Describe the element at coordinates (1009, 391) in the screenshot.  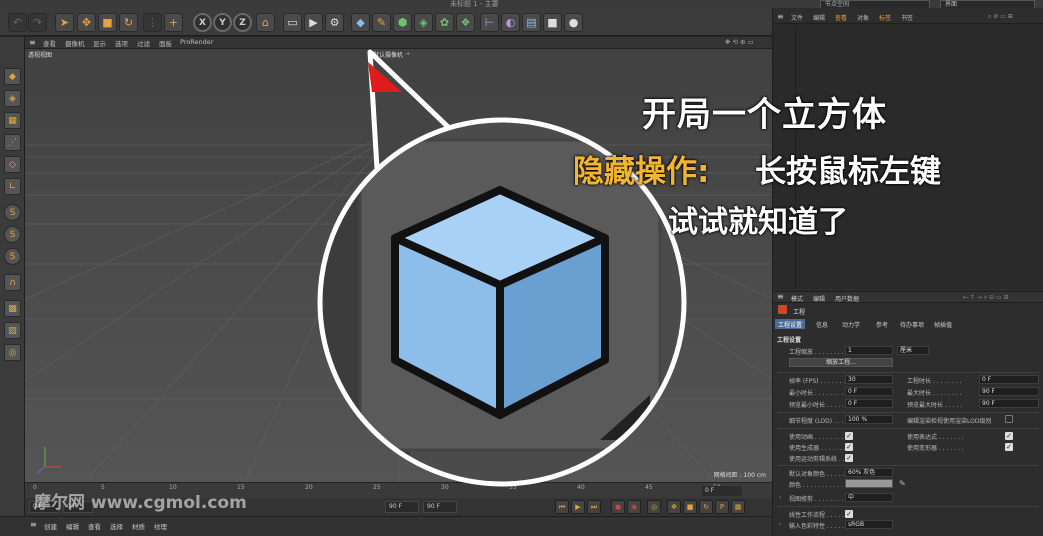
I see `max-time-field: 90 F` at that location.